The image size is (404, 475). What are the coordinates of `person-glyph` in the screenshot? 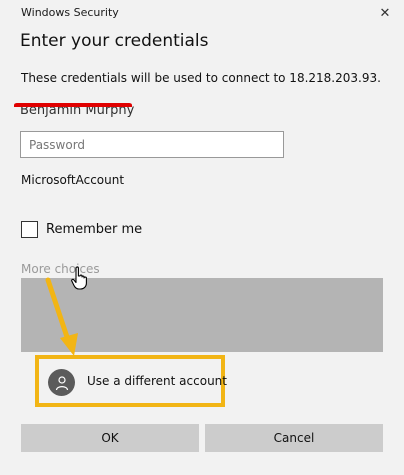 It's located at (61, 382).